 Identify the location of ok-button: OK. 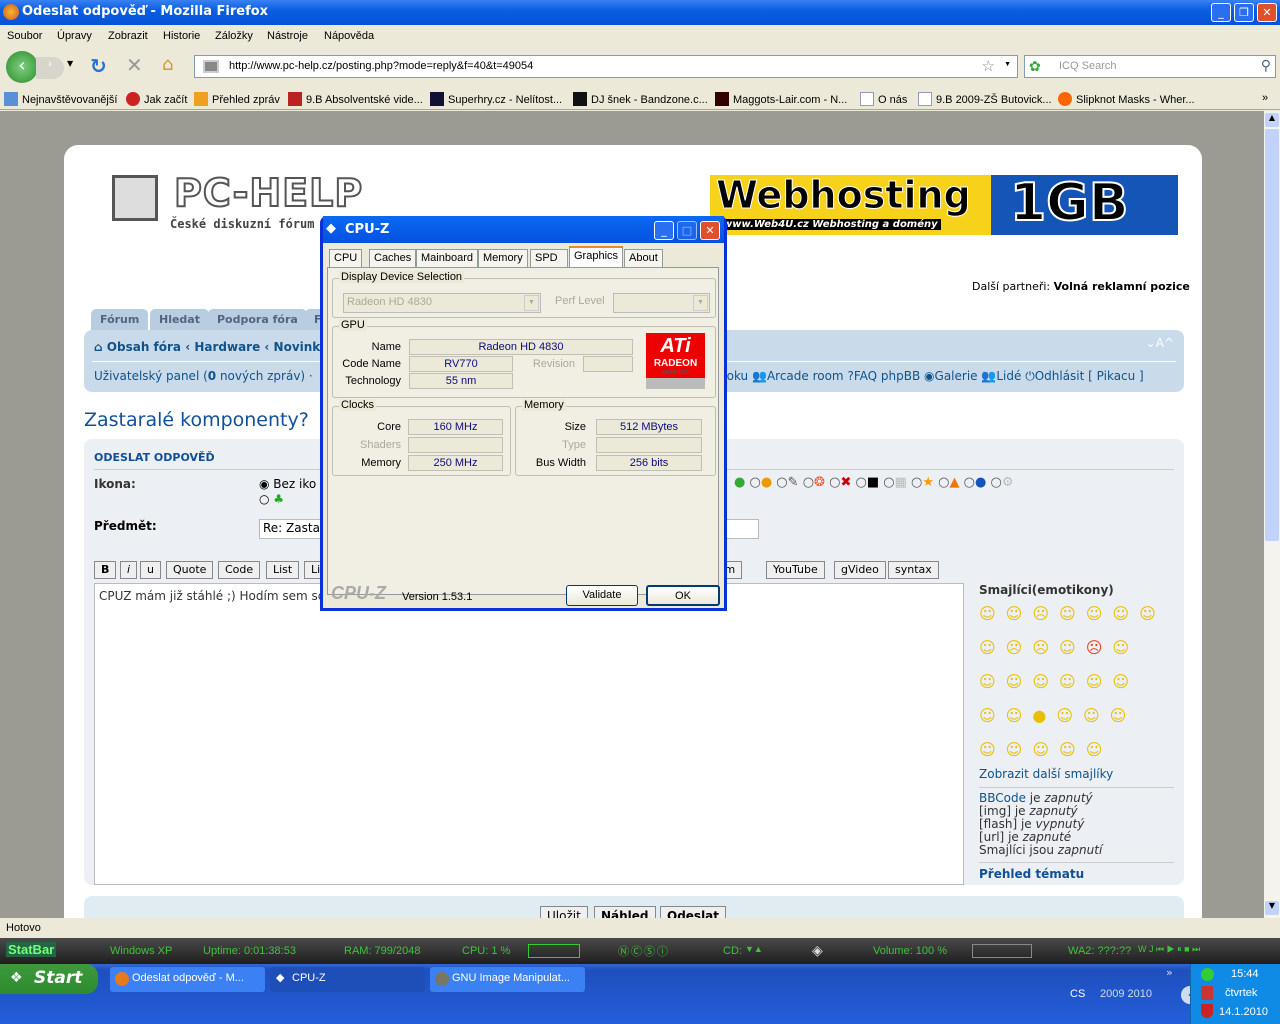
(683, 595).